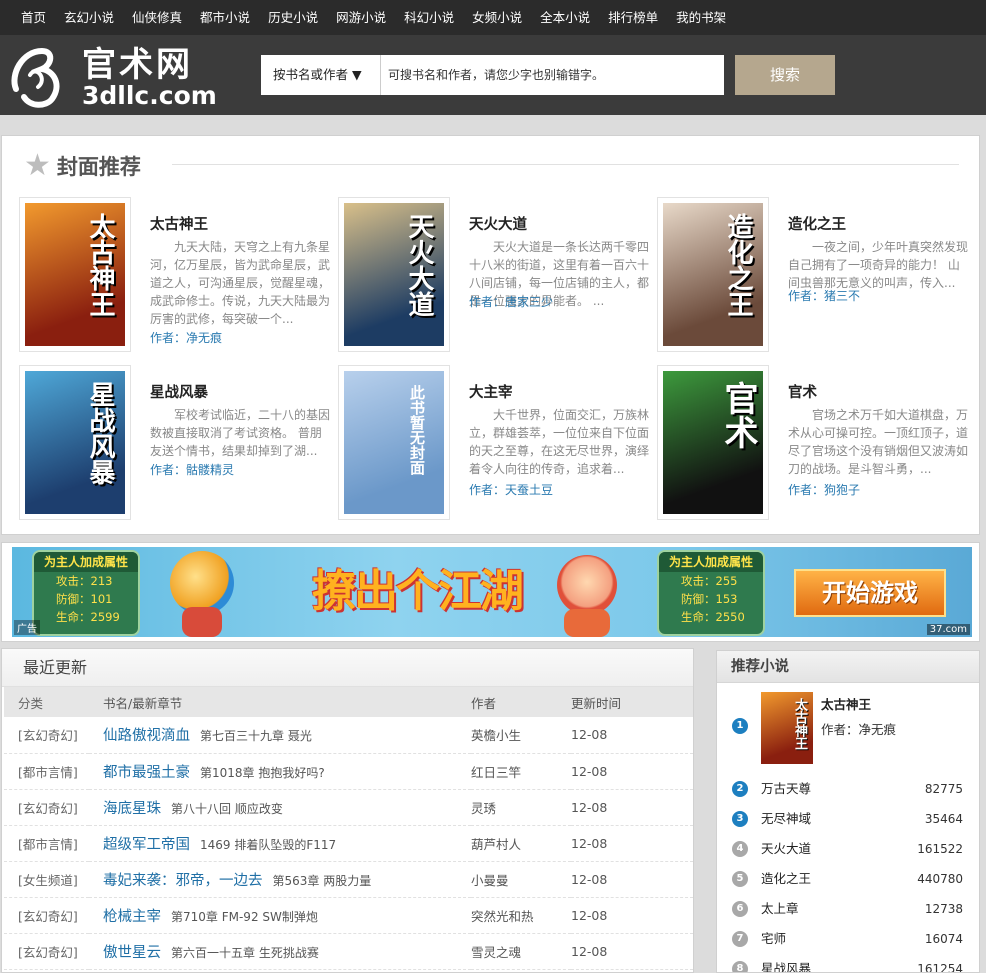  Describe the element at coordinates (89, 17) in the screenshot. I see `nav-item: 玄幻小说` at that location.